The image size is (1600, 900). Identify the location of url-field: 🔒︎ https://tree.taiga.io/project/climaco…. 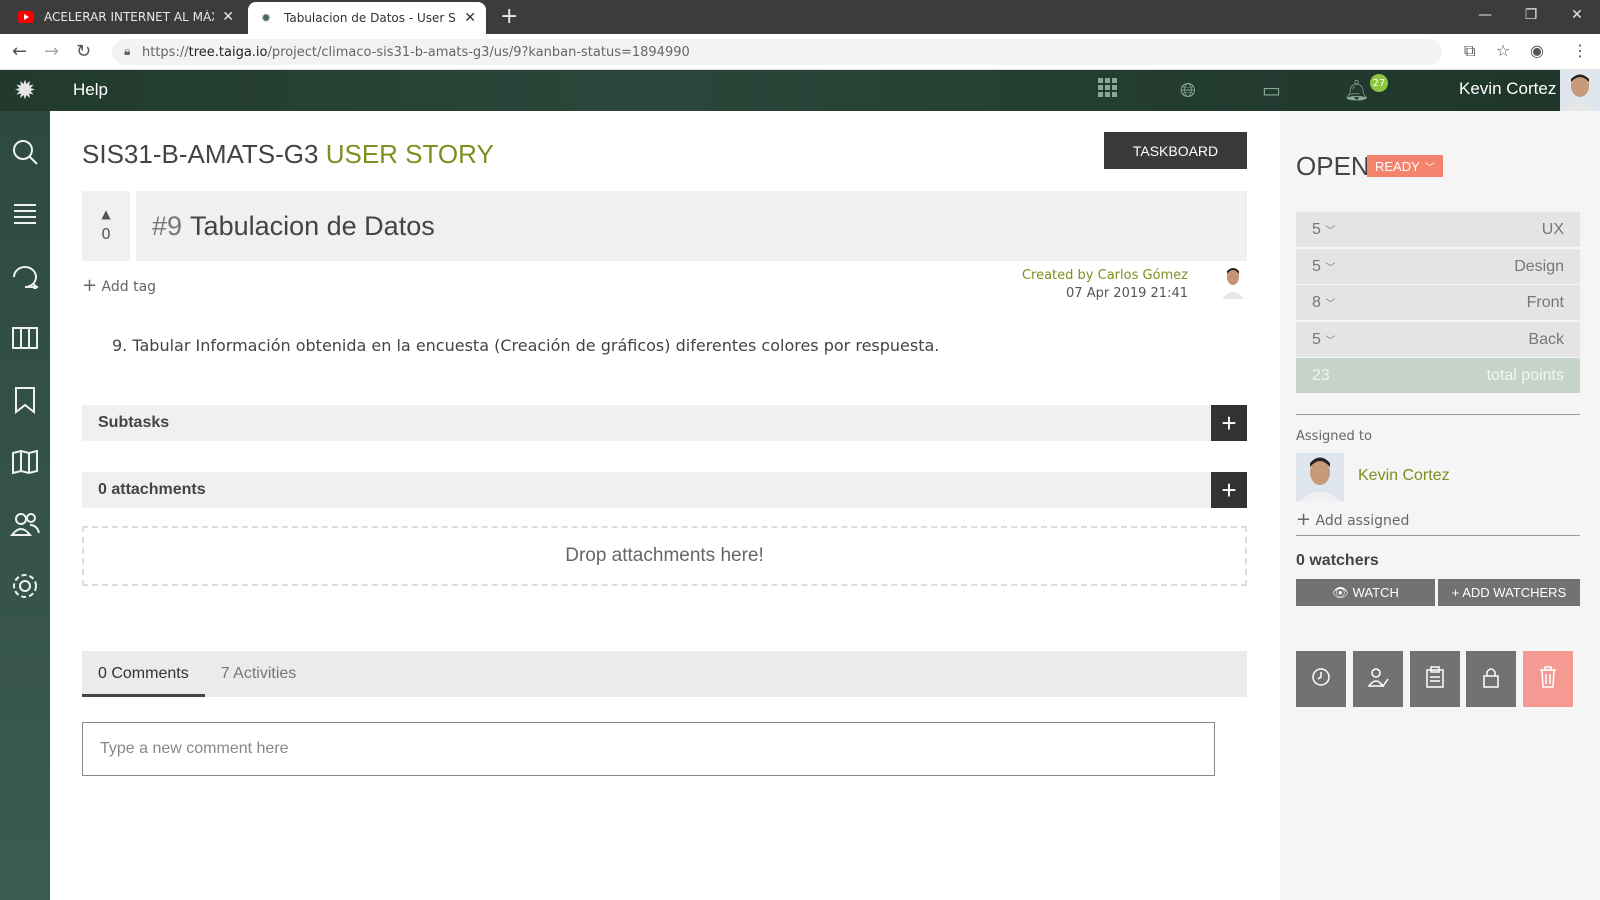
(777, 52).